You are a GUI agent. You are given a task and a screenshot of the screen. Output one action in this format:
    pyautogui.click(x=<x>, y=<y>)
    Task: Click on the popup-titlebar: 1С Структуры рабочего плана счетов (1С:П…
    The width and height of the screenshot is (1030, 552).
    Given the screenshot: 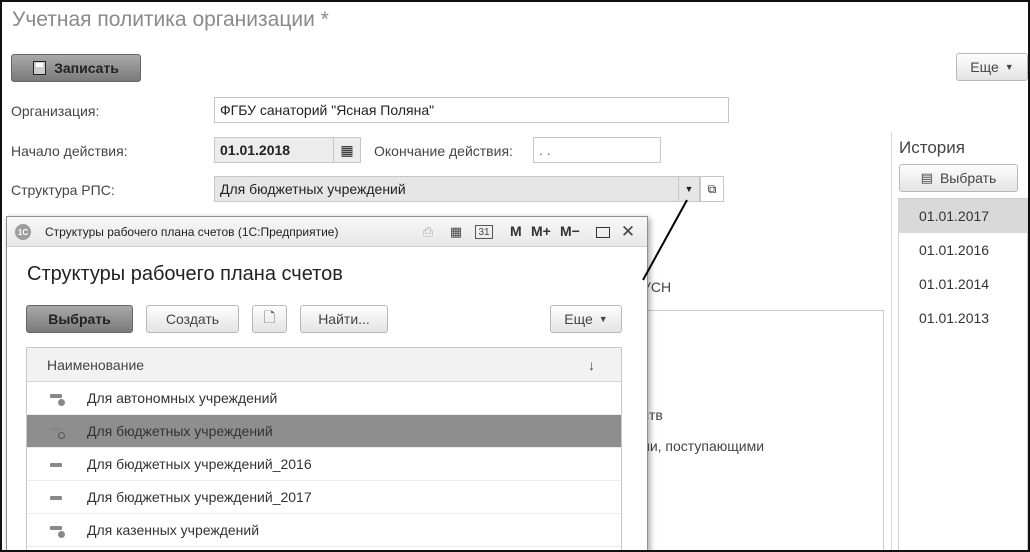 What is the action you would take?
    pyautogui.click(x=327, y=232)
    